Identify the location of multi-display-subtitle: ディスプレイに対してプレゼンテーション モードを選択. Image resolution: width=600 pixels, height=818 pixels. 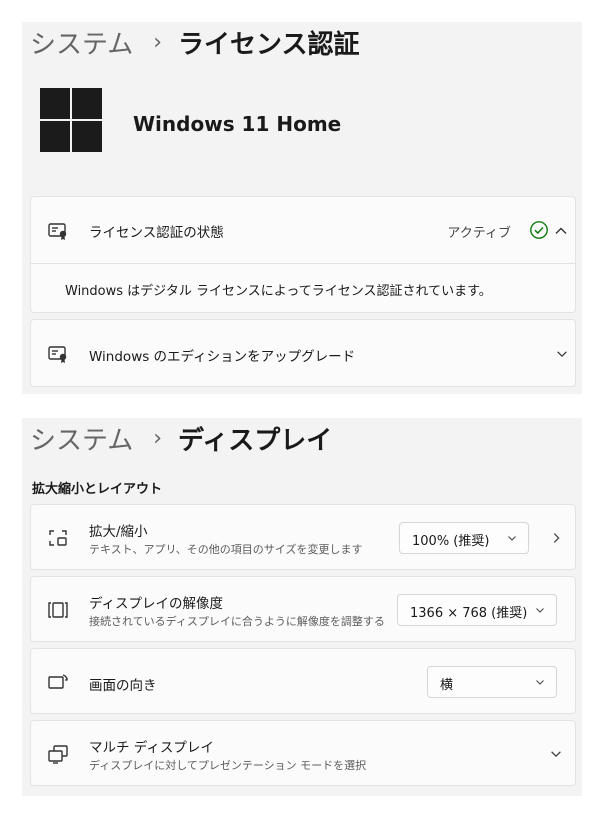
(228, 765).